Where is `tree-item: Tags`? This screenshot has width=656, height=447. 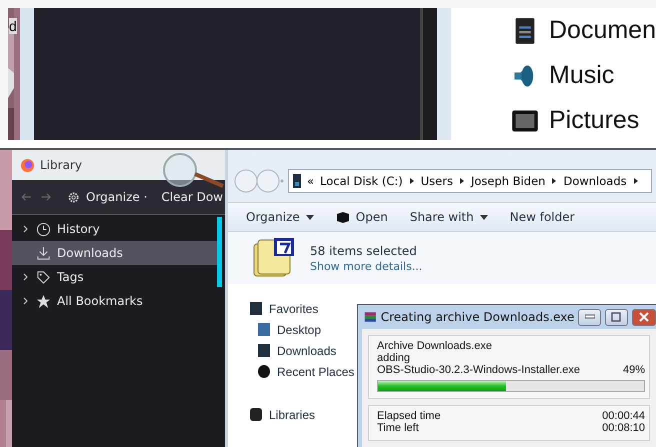 tree-item: Tags is located at coordinates (114, 277).